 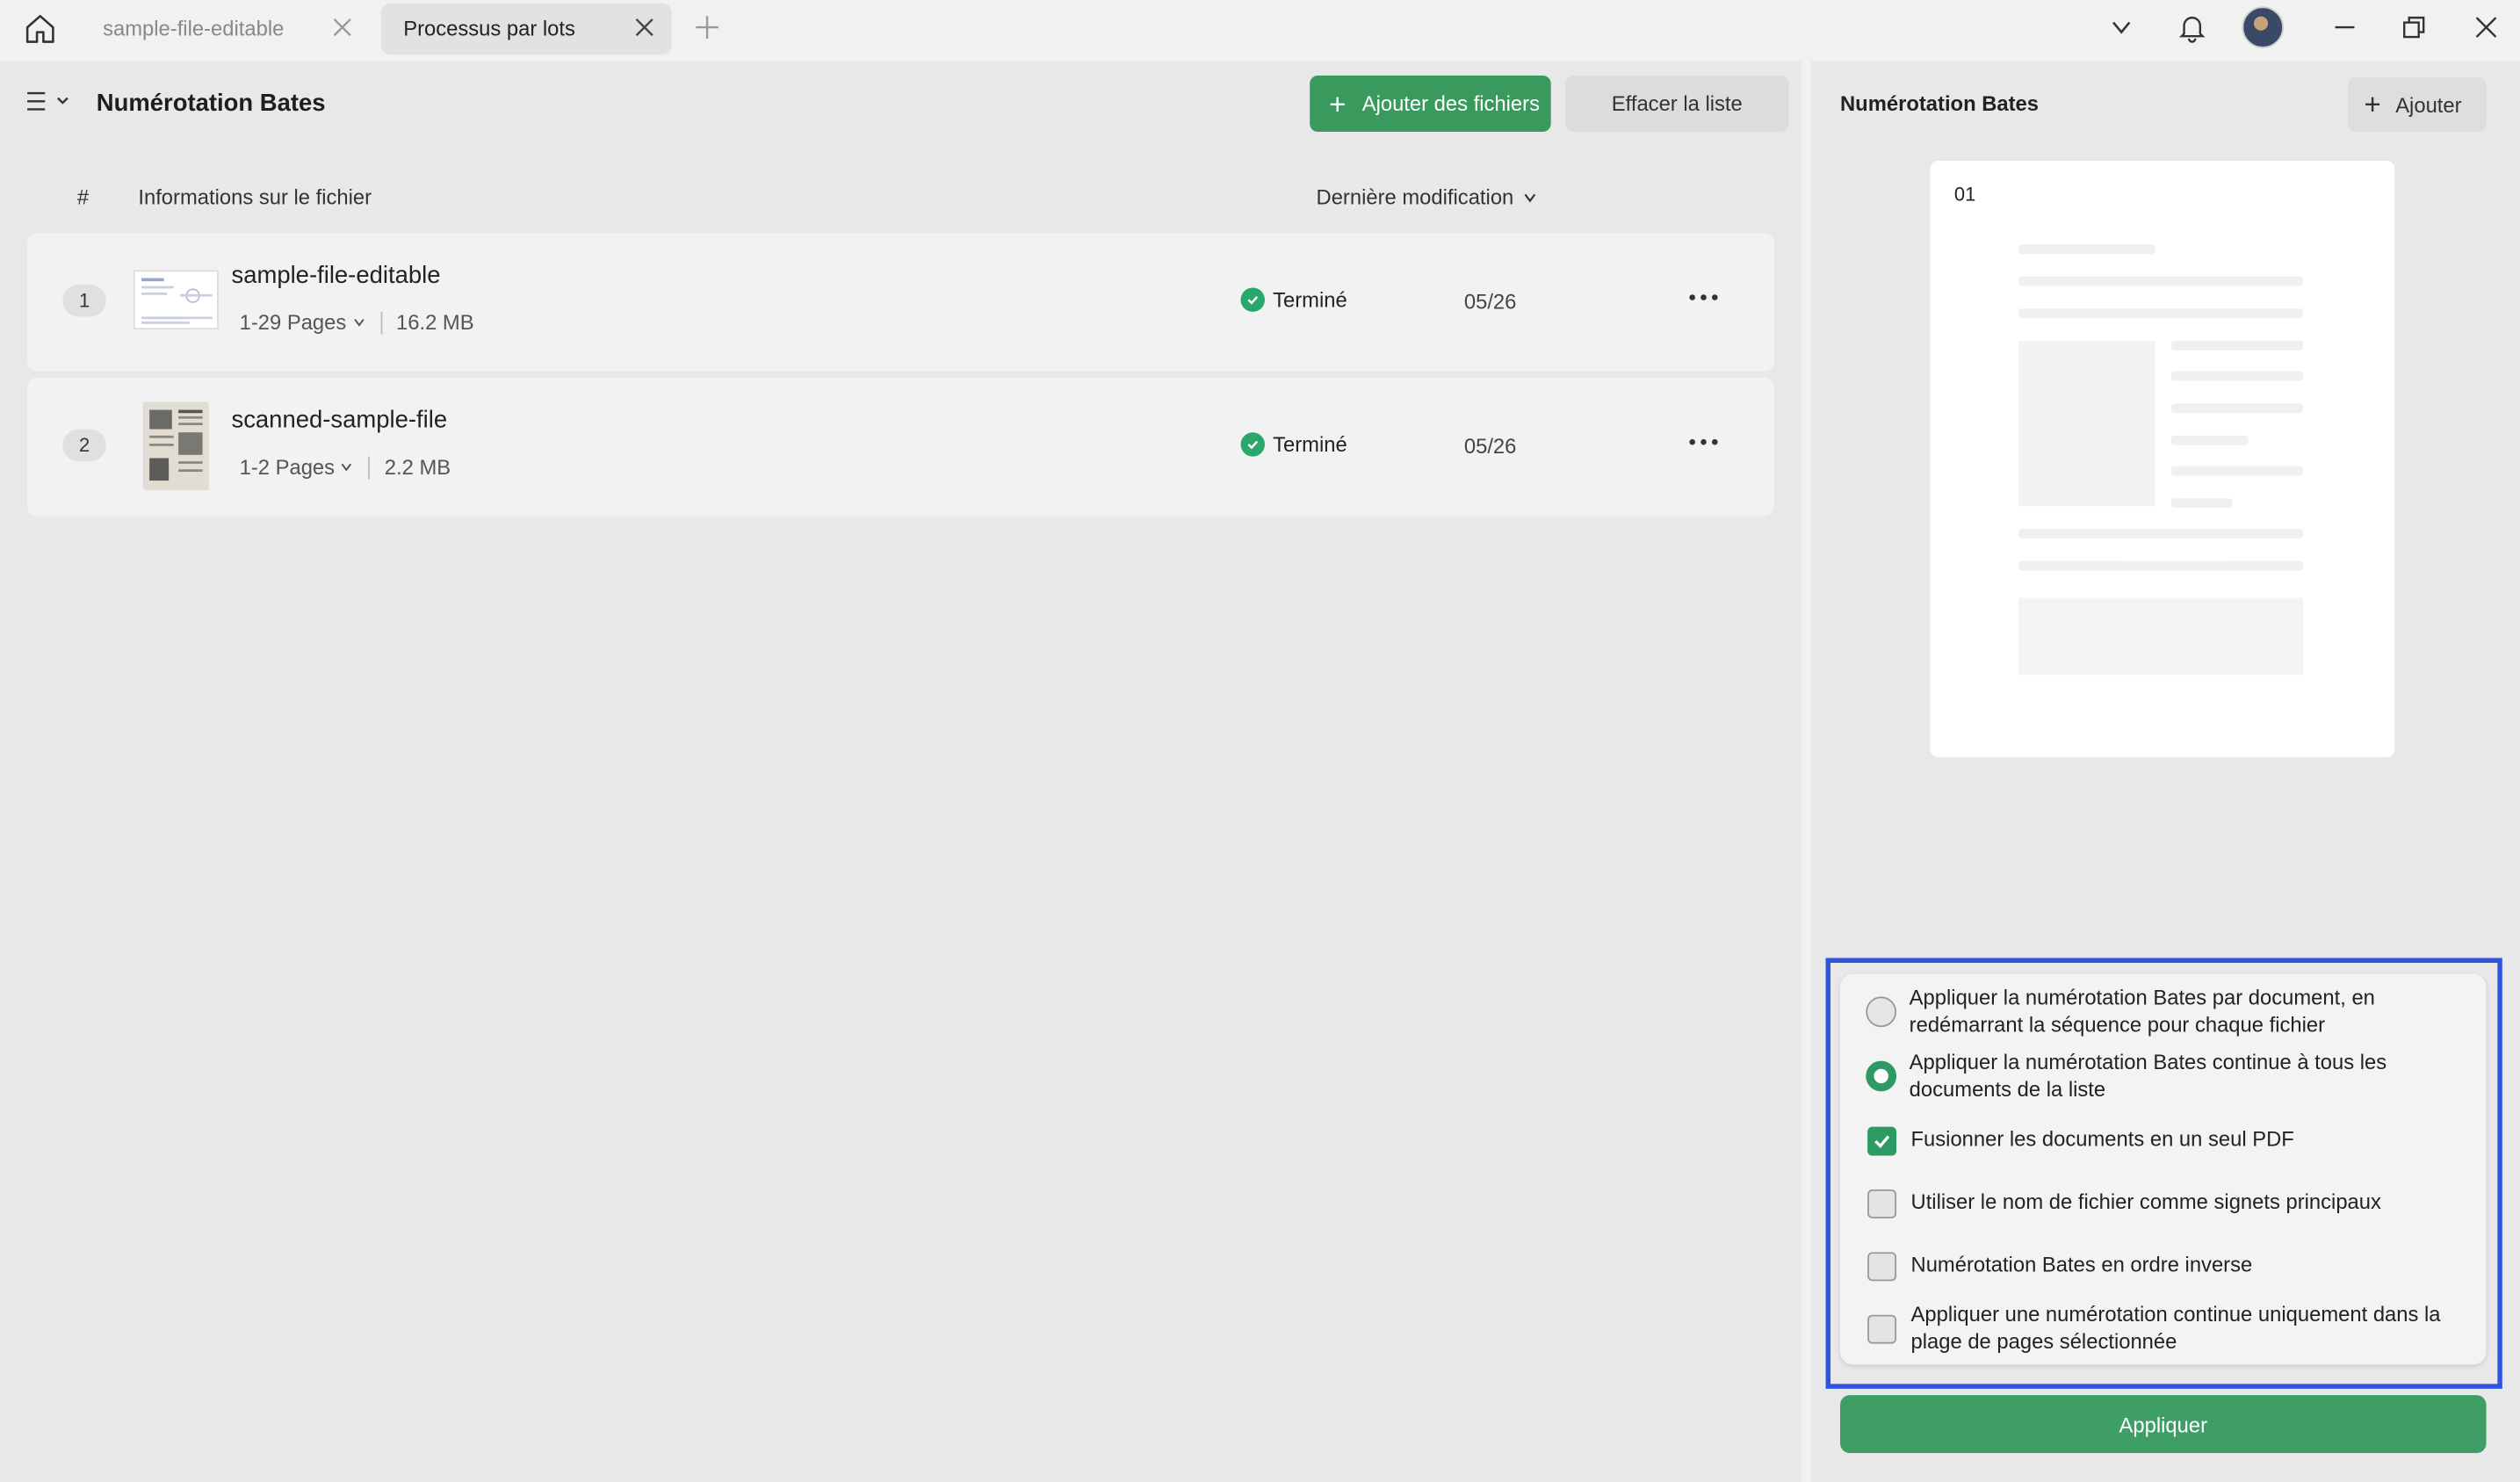 What do you see at coordinates (84, 445) in the screenshot?
I see `row-number: 2` at bounding box center [84, 445].